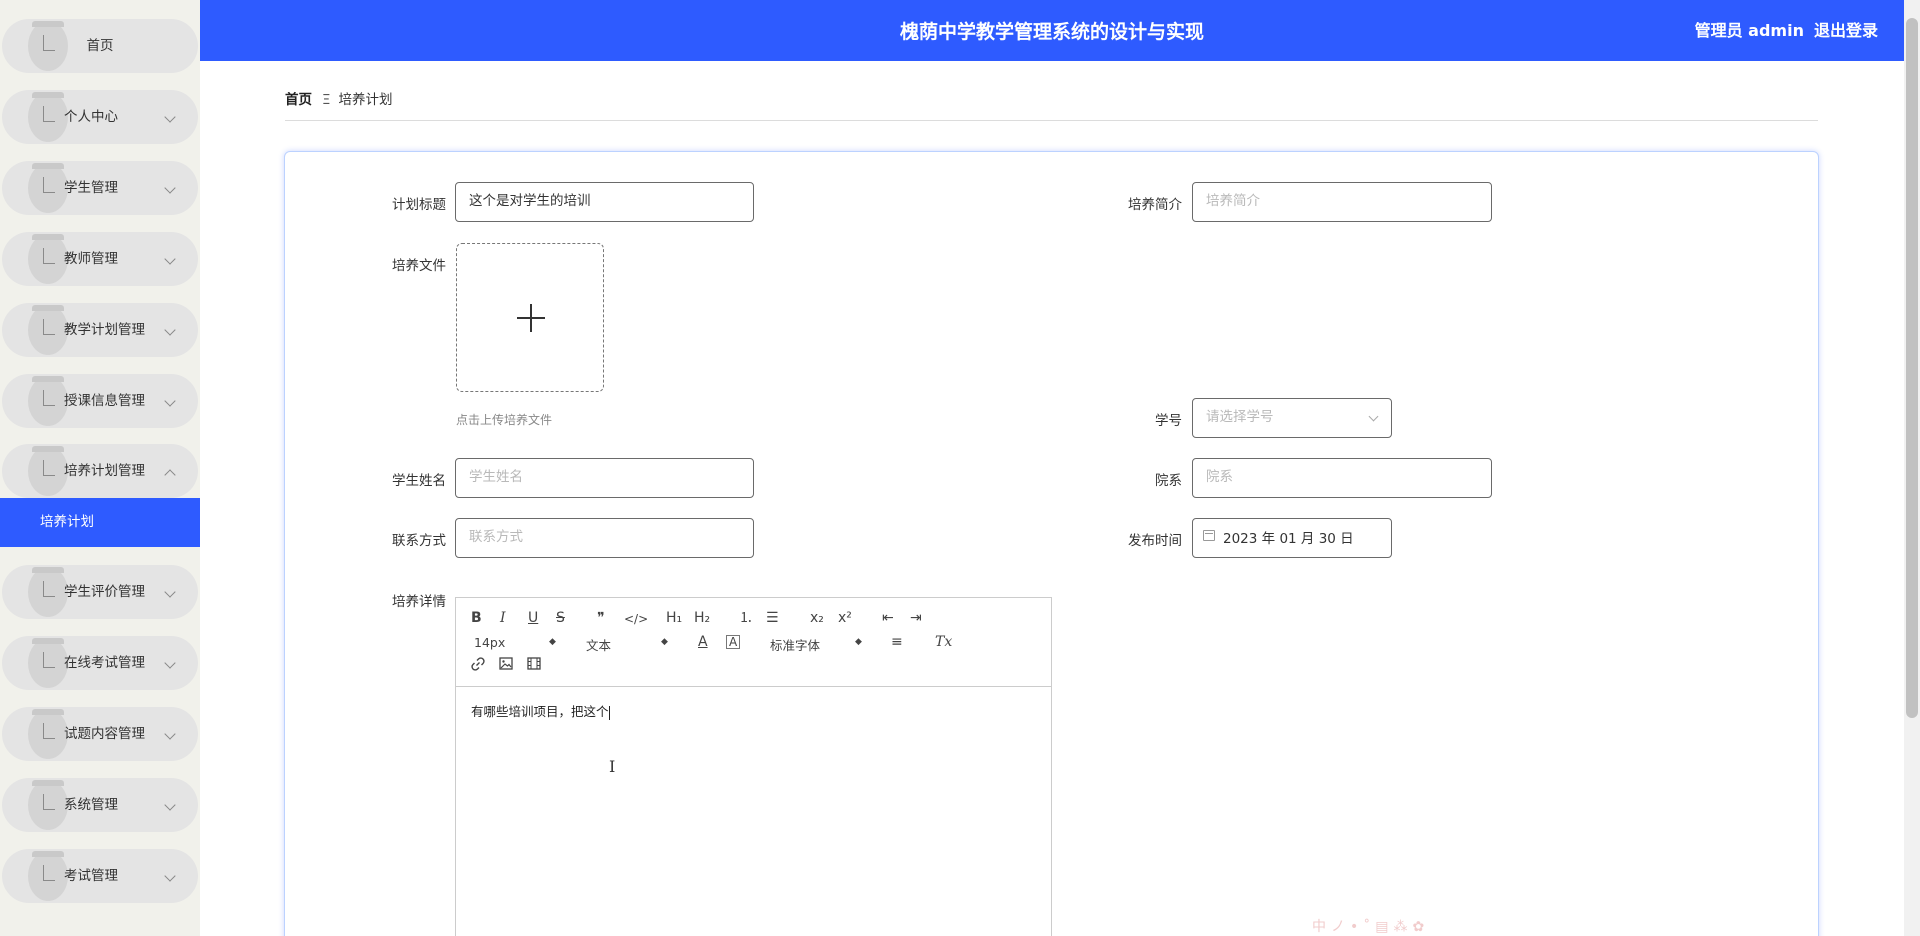 The image size is (1920, 936). Describe the element at coordinates (1051, 120) in the screenshot. I see `breadcrumb-divider` at that location.